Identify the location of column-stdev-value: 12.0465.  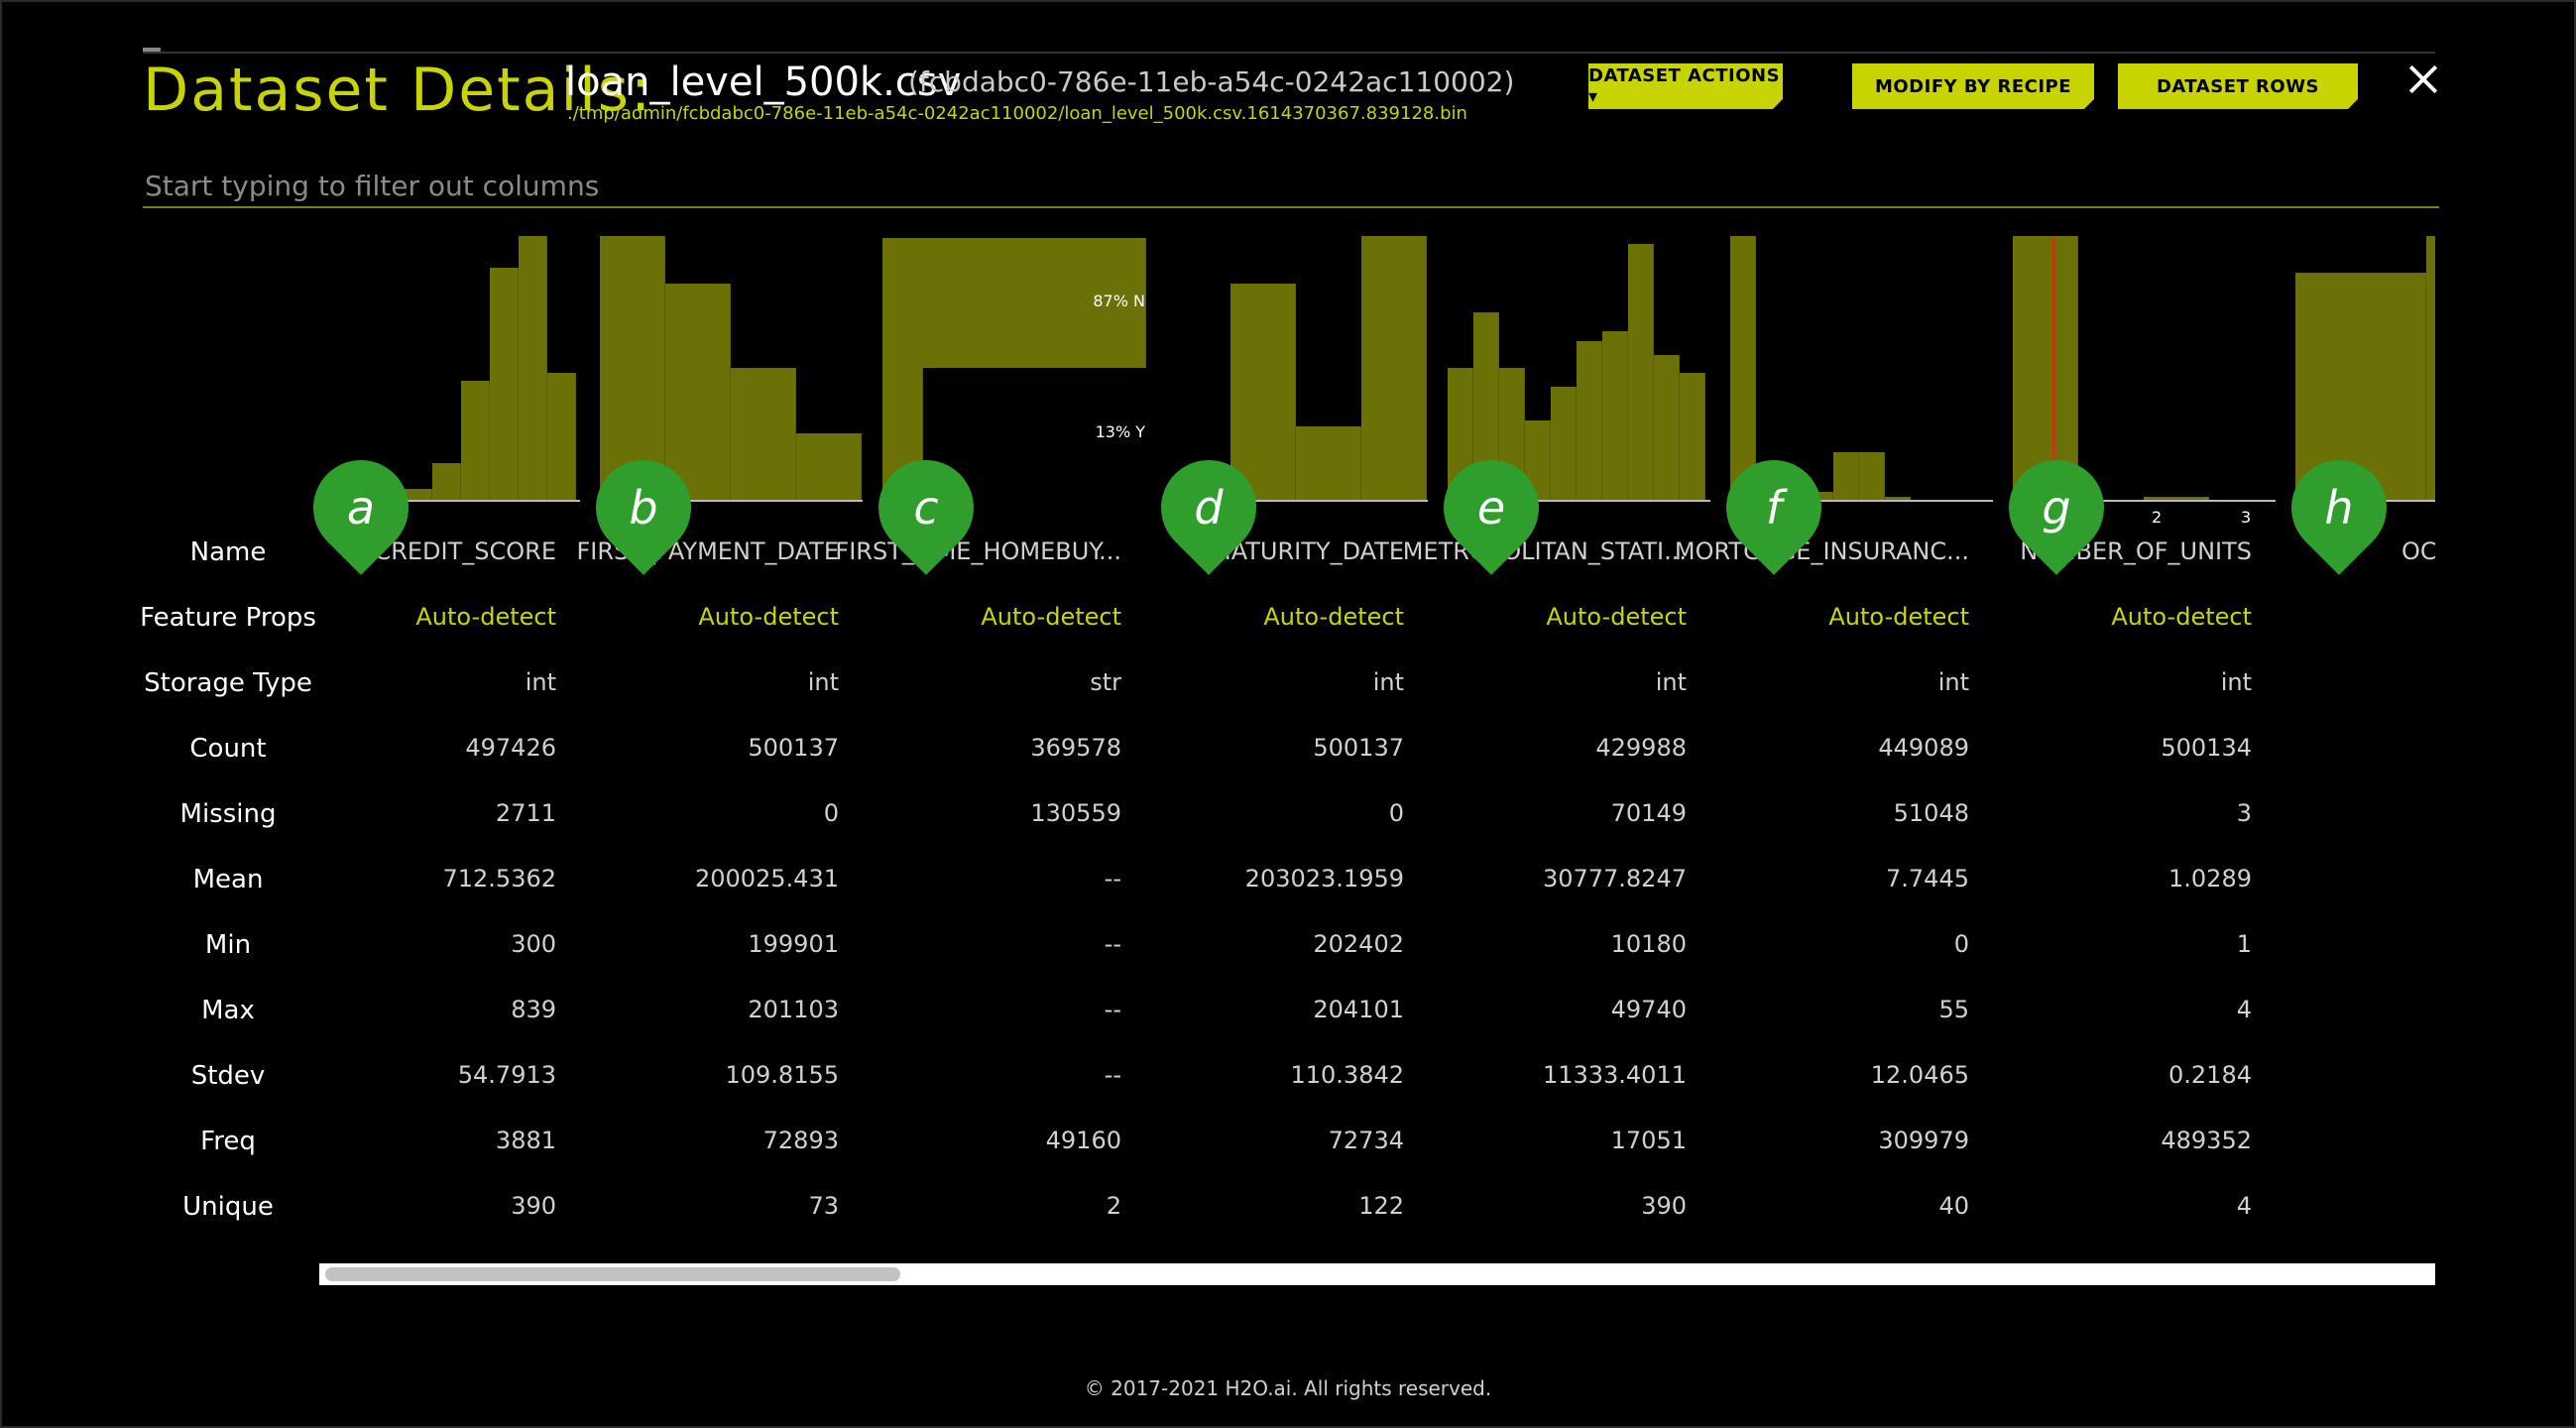
(1919, 1075).